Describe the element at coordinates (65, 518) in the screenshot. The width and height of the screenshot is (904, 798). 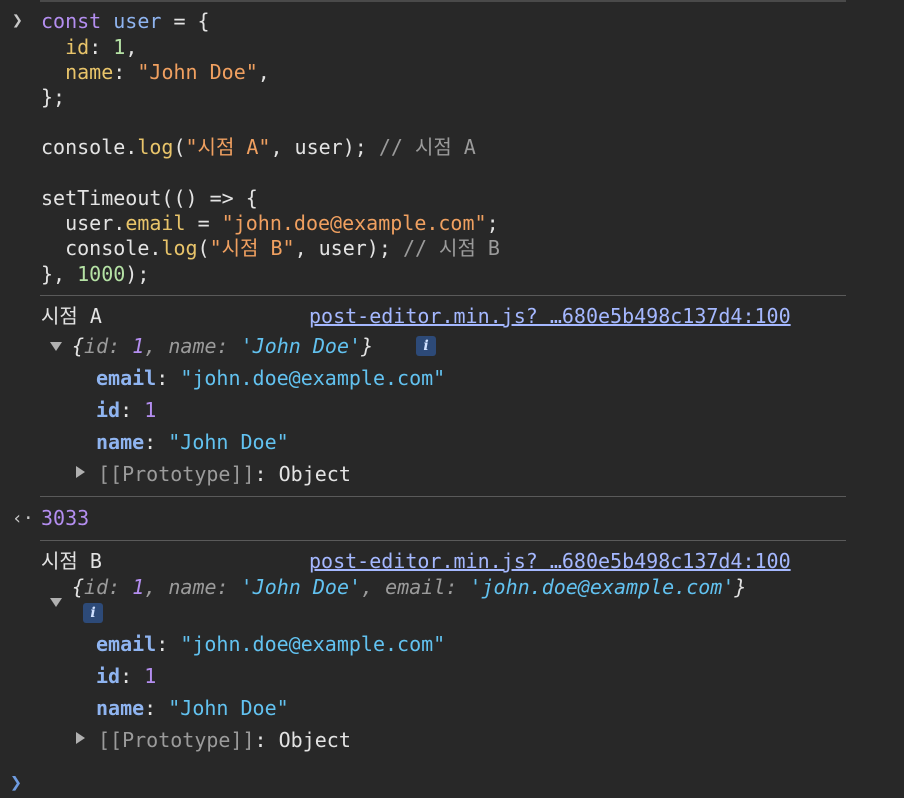
I see `return-value: 3033` at that location.